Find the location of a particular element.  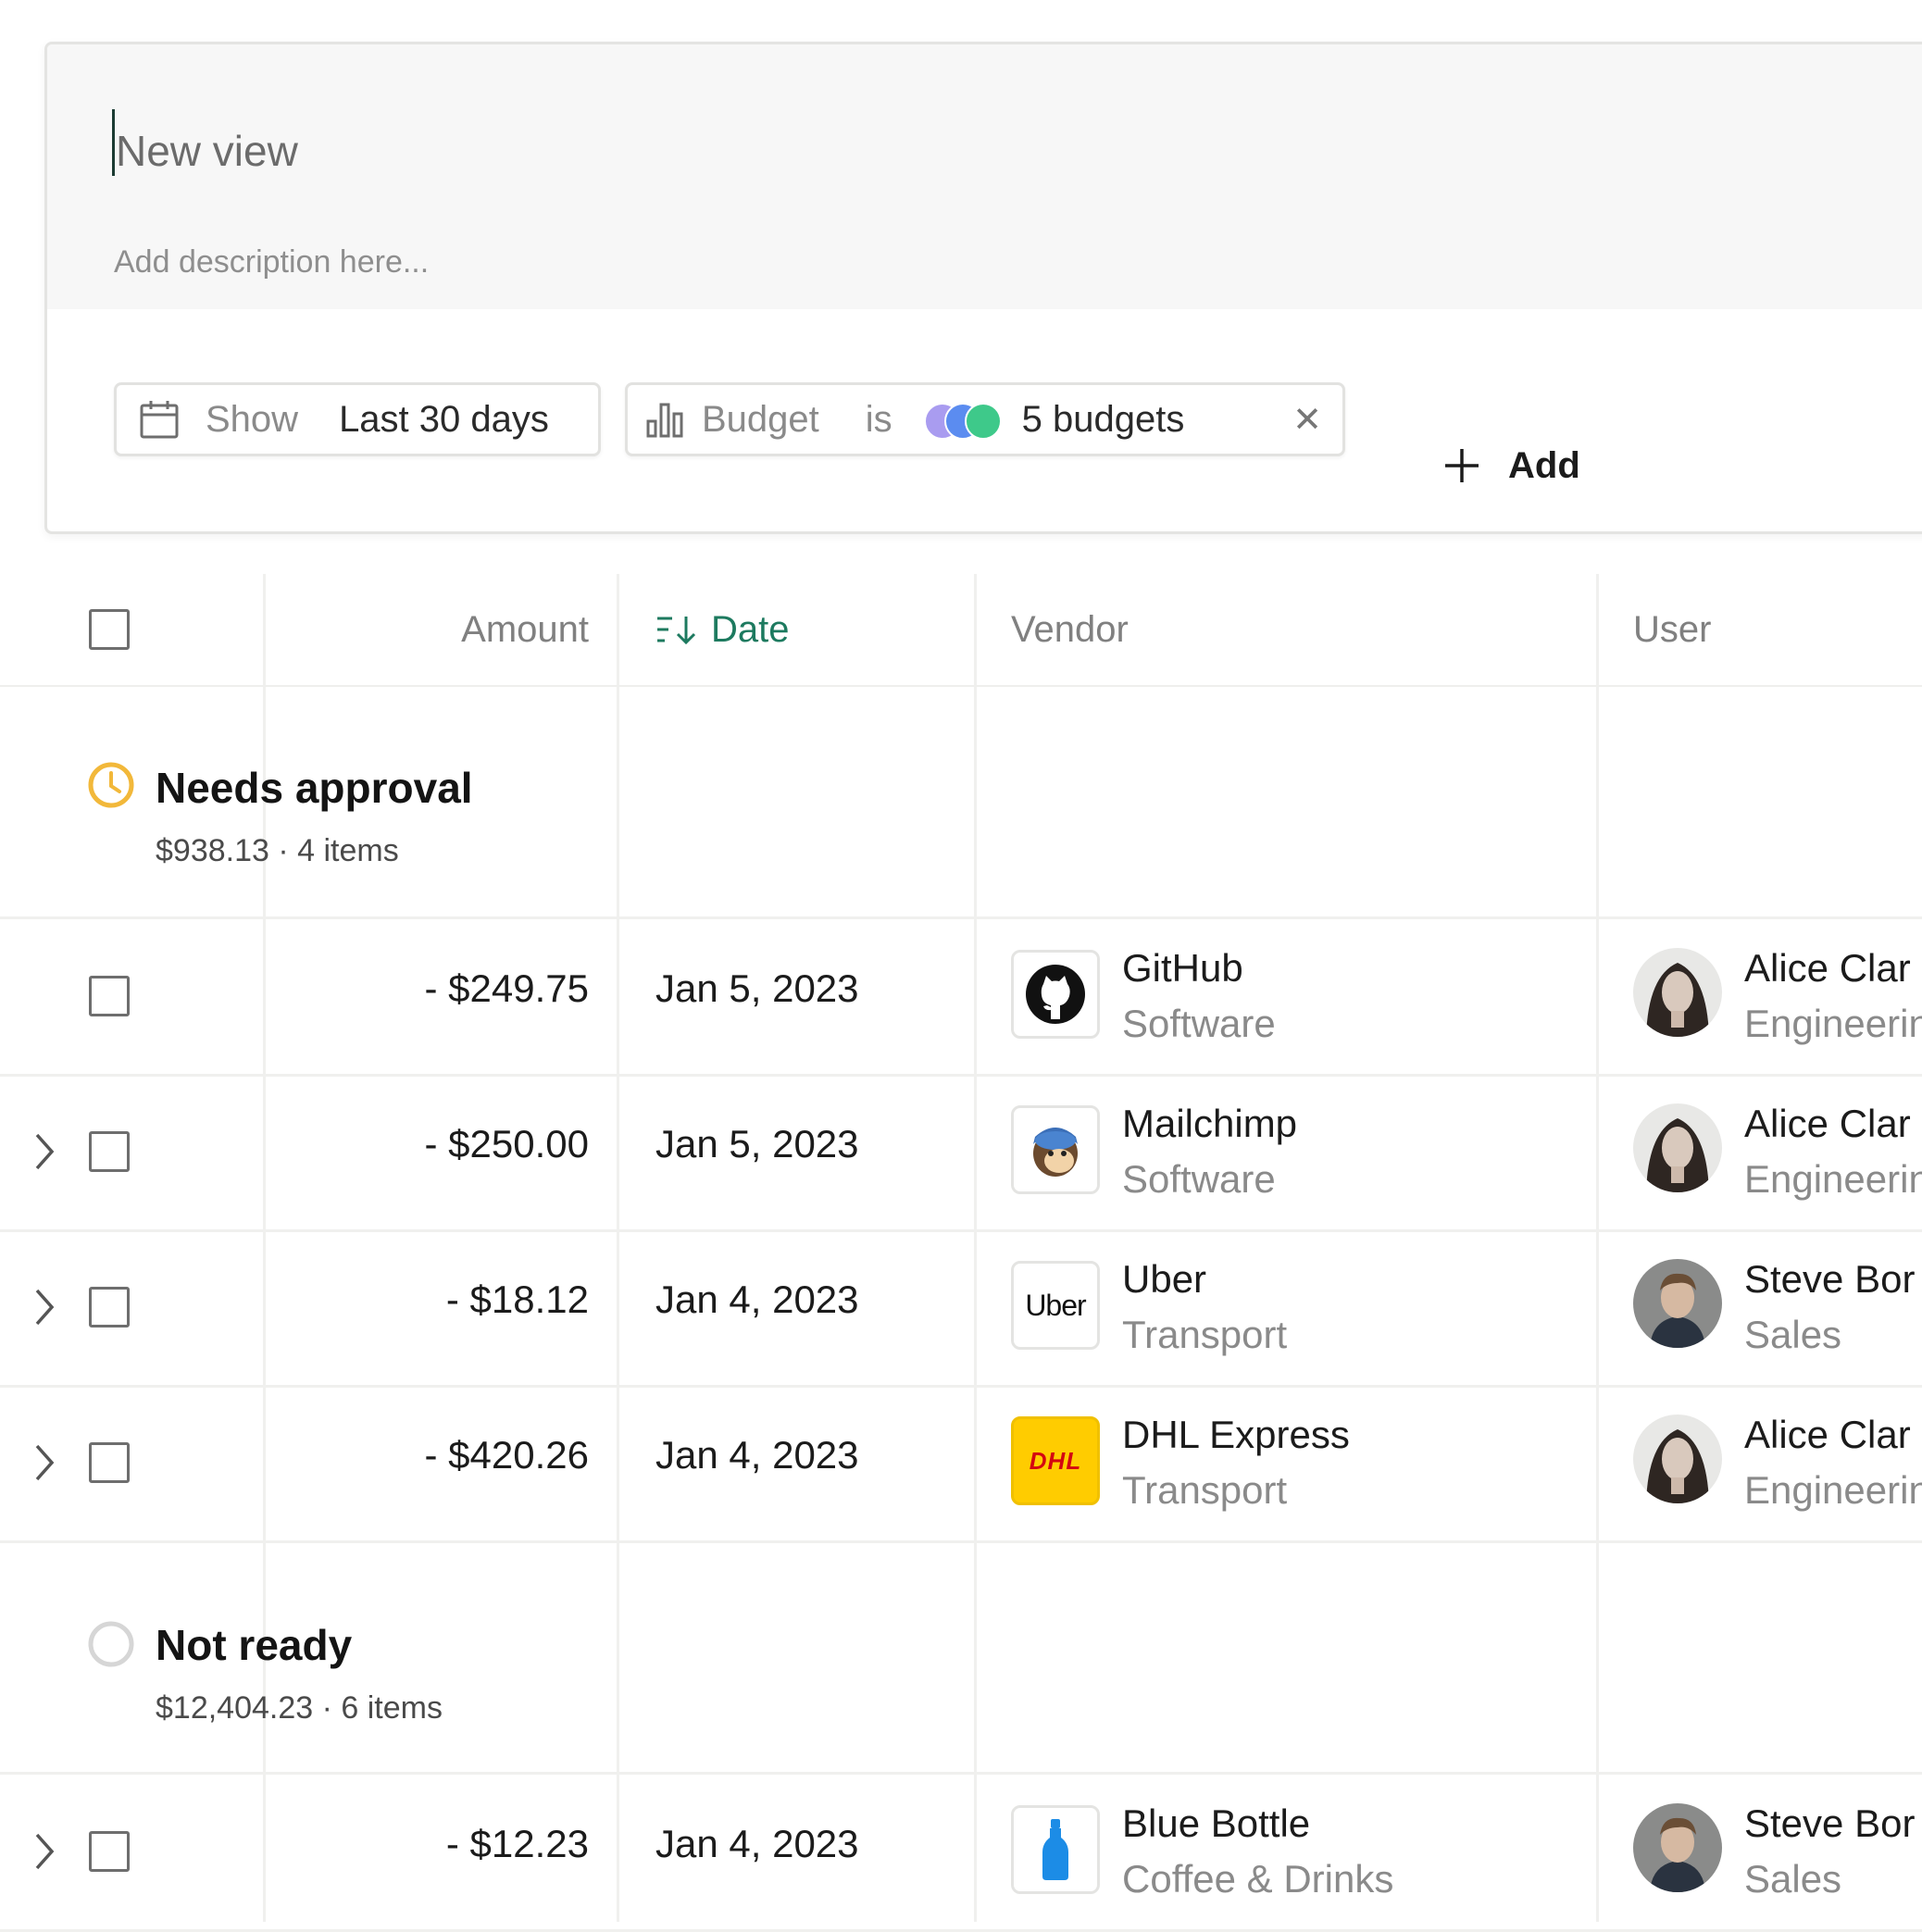

budget-dot is located at coordinates (983, 421).